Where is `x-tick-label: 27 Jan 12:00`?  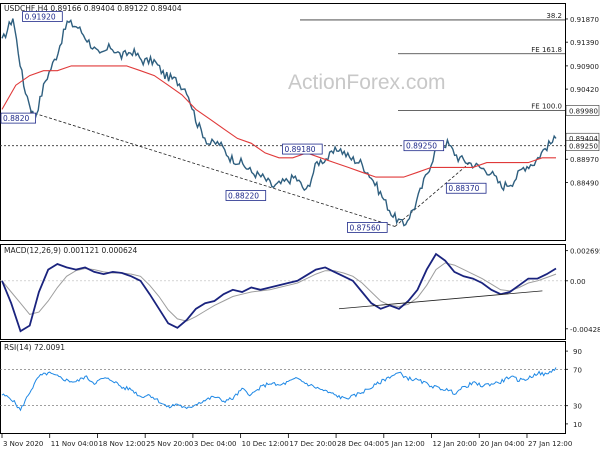
x-tick-label: 27 Jan 12:00 is located at coordinates (550, 444).